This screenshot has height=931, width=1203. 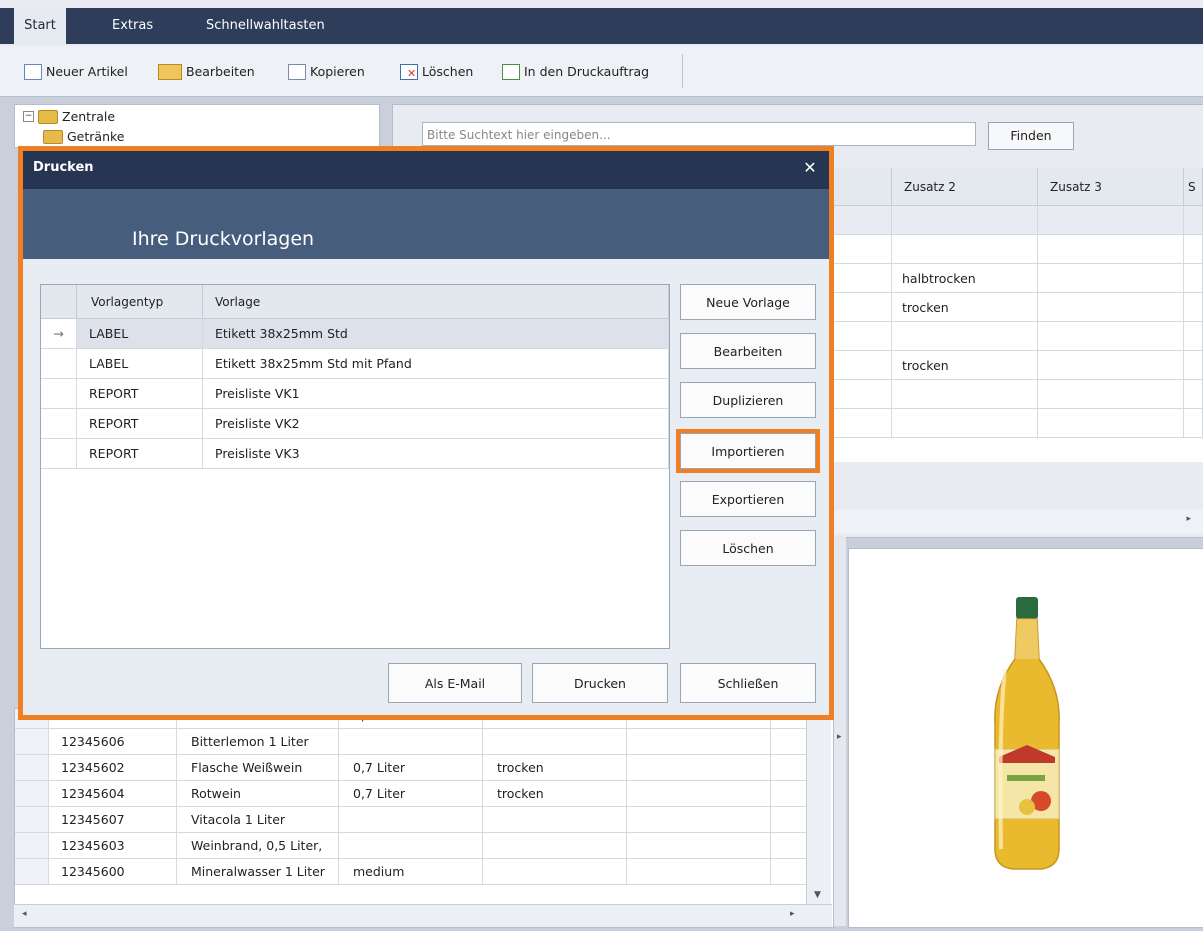 What do you see at coordinates (258, 820) in the screenshot?
I see `cell-name: Vitacola 1 Liter` at bounding box center [258, 820].